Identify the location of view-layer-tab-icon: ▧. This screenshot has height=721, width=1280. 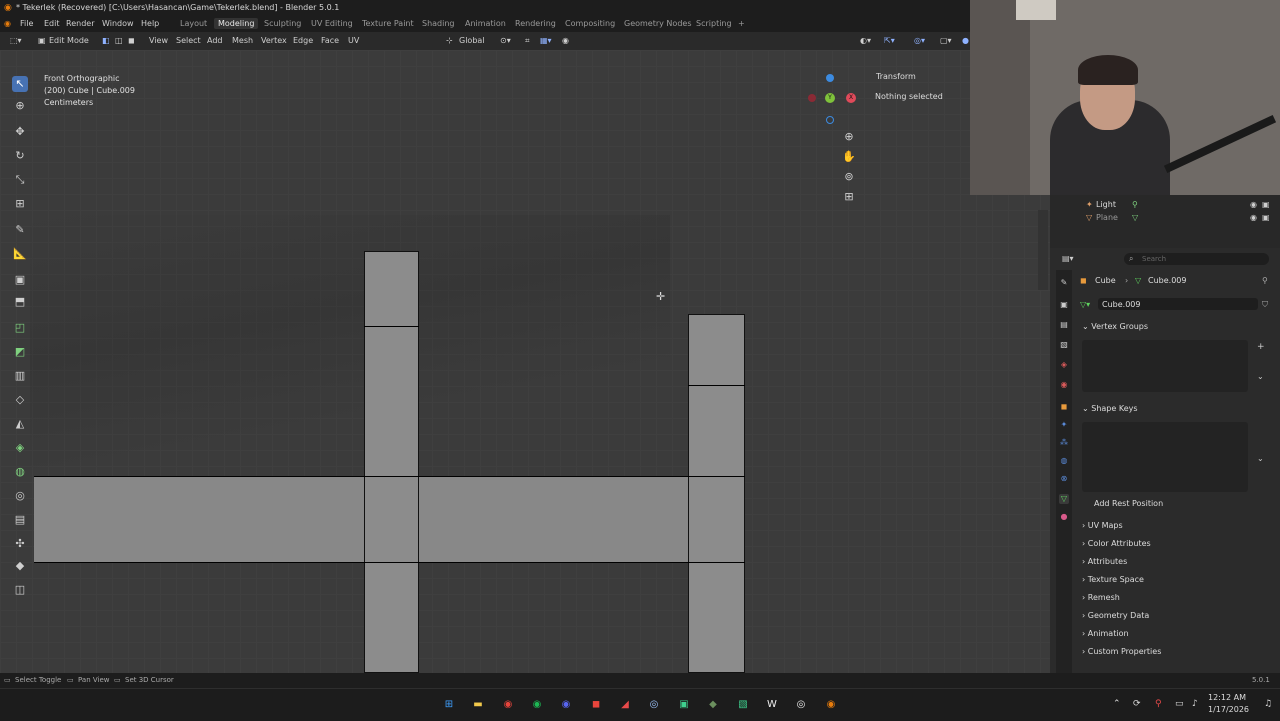
(1064, 345).